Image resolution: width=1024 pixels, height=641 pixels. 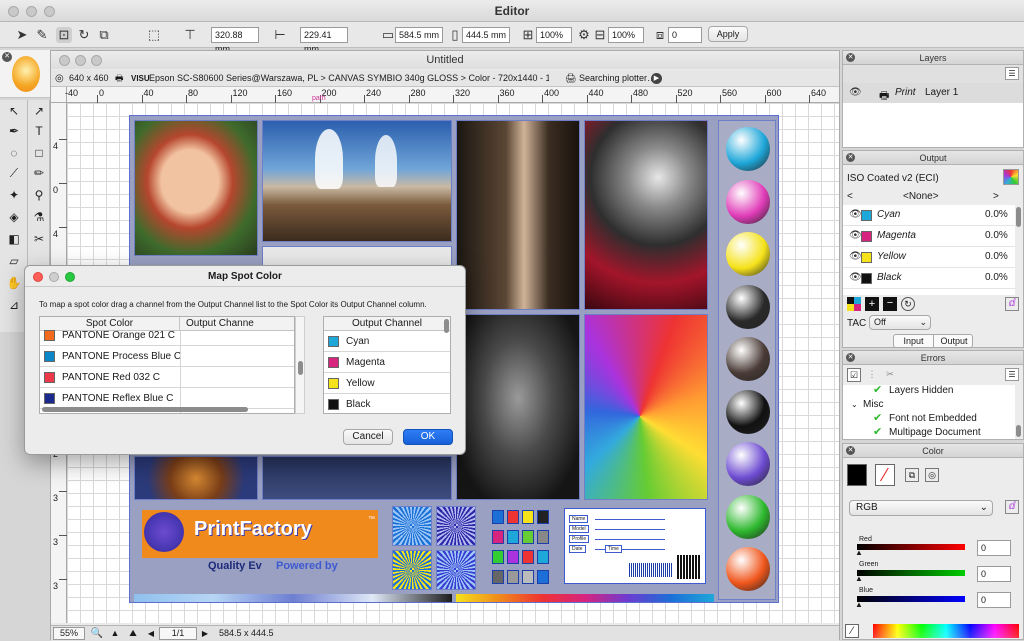 I want to click on photo-woman-leaves, so click(x=196, y=188).